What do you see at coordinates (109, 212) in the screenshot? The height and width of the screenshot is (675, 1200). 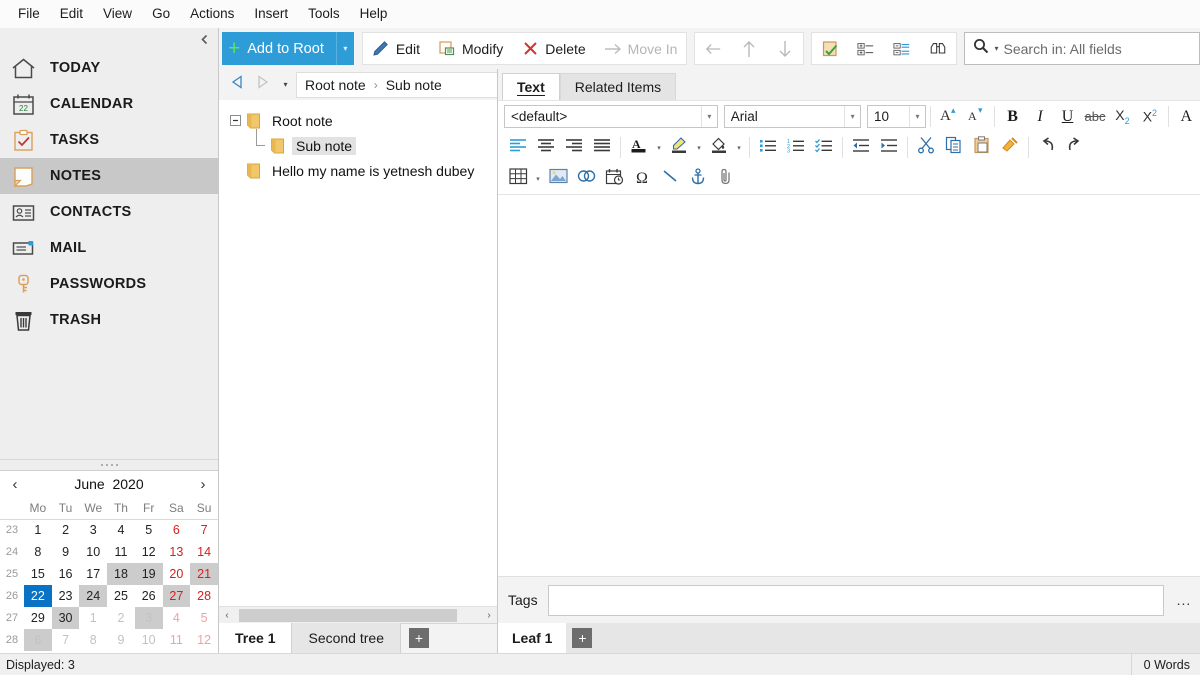 I see `sidebar-item-contacts: CONTACTS` at bounding box center [109, 212].